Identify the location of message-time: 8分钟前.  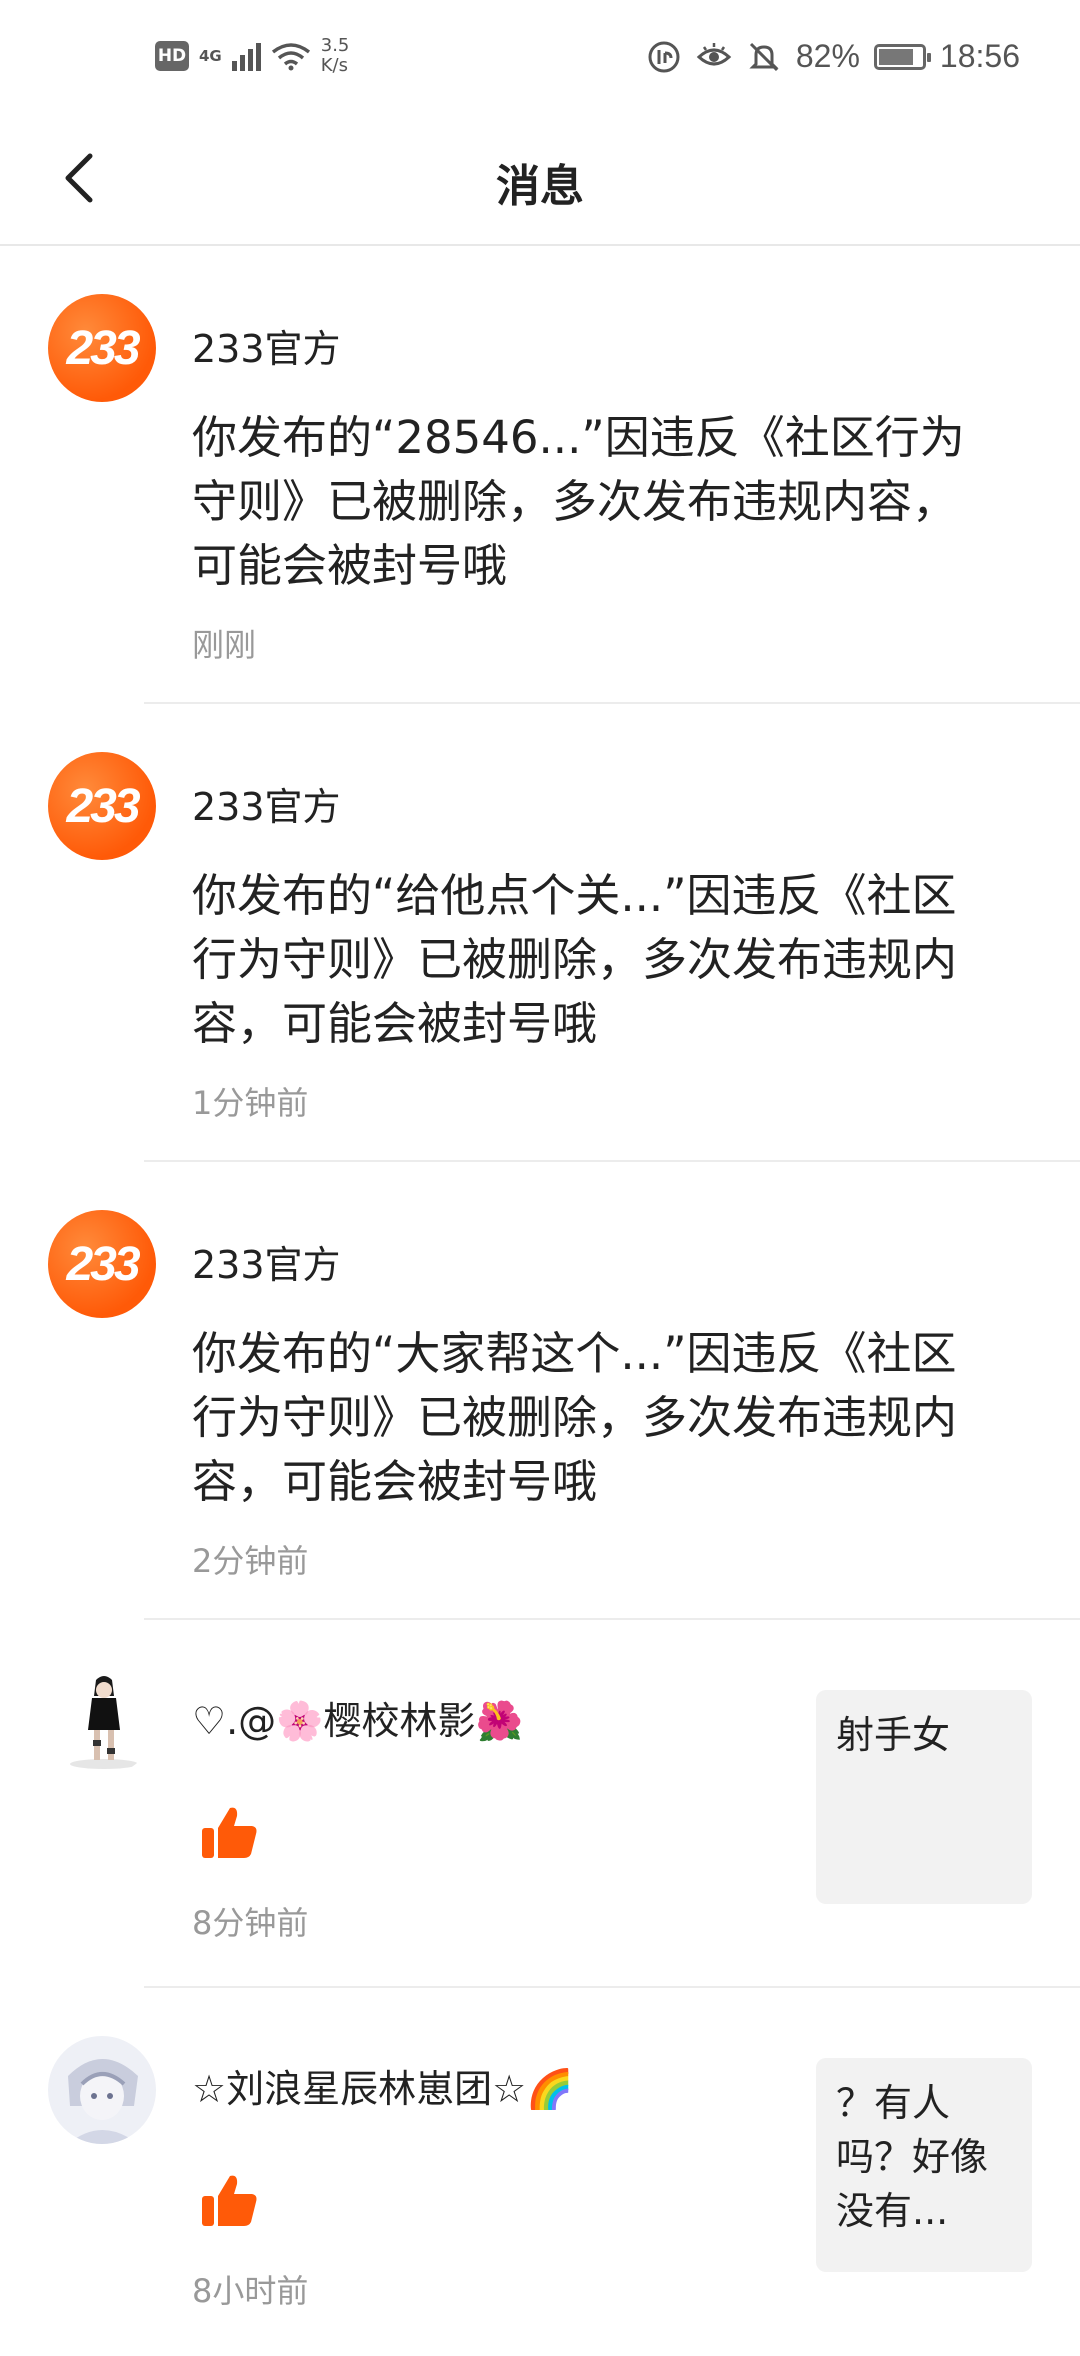
(250, 1923).